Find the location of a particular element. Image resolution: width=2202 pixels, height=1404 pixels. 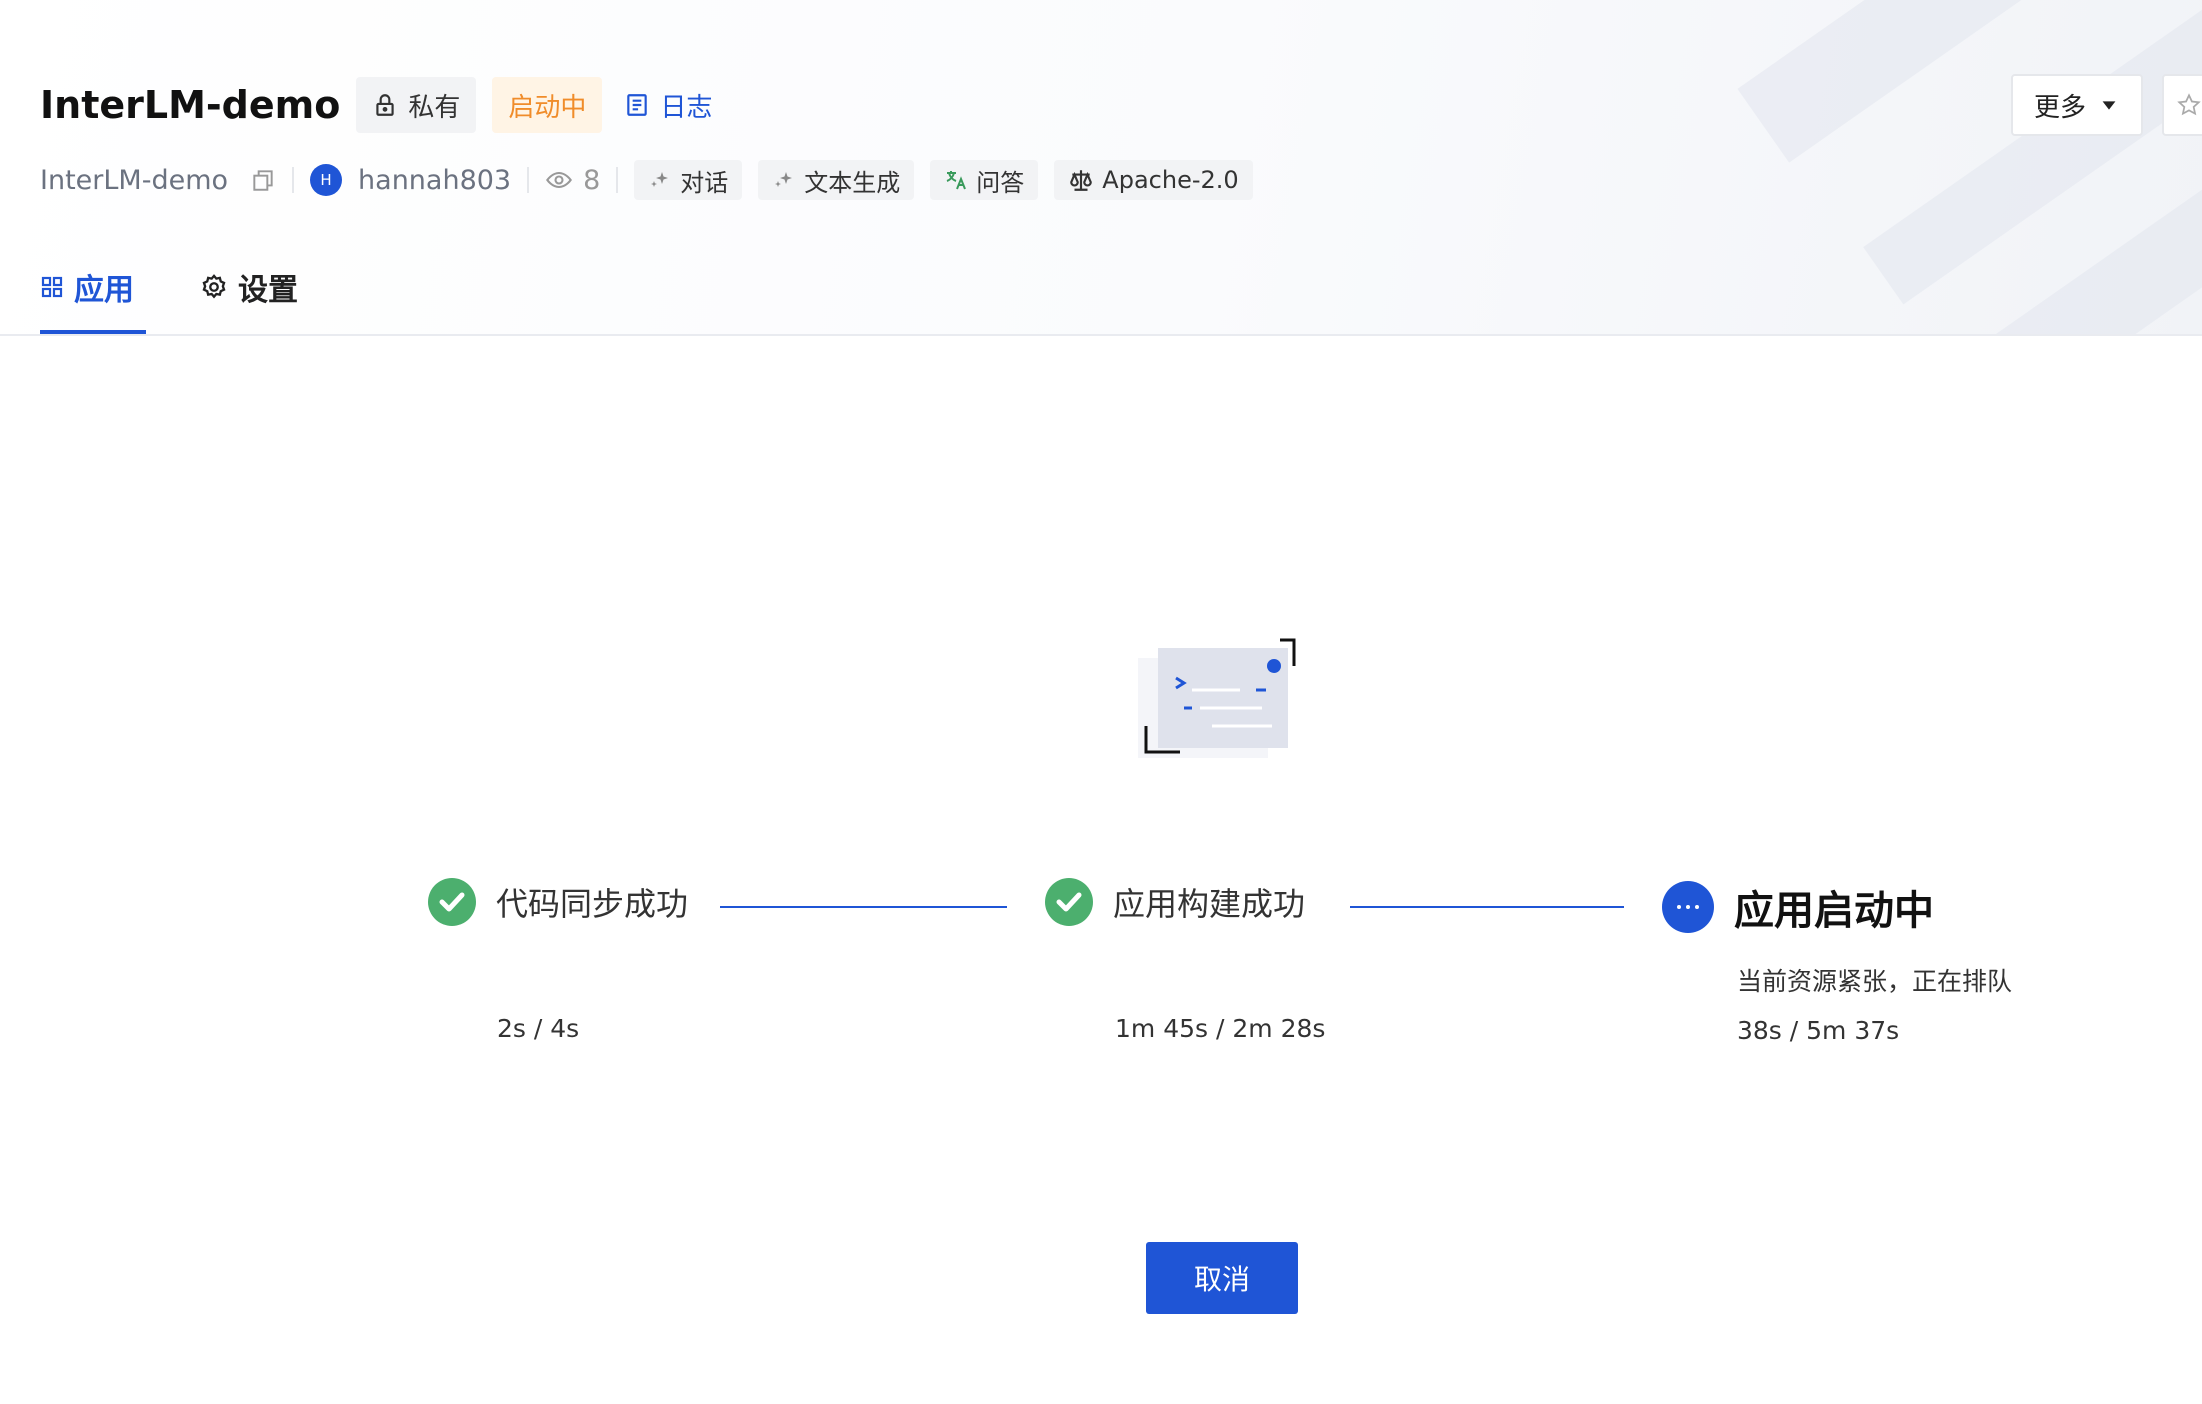

step-label: 应用启动中 is located at coordinates (1834, 911).